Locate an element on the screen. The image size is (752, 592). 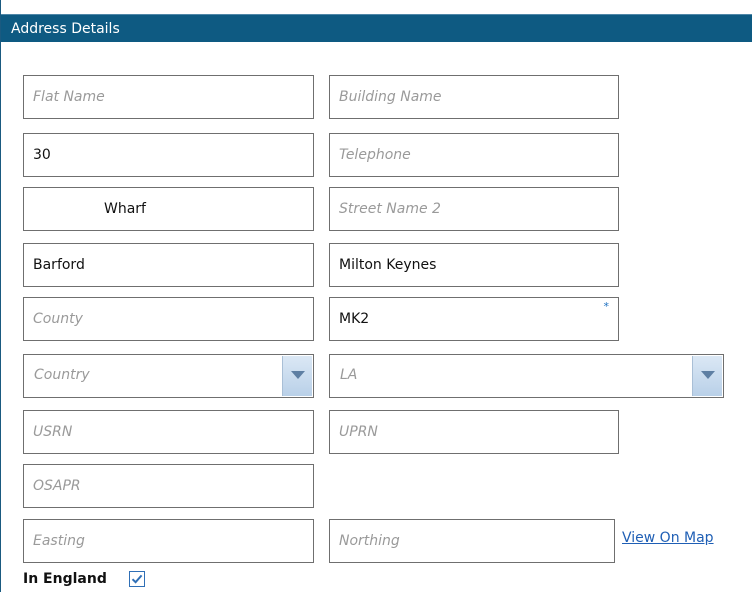
la-dropdown-button is located at coordinates (707, 376).